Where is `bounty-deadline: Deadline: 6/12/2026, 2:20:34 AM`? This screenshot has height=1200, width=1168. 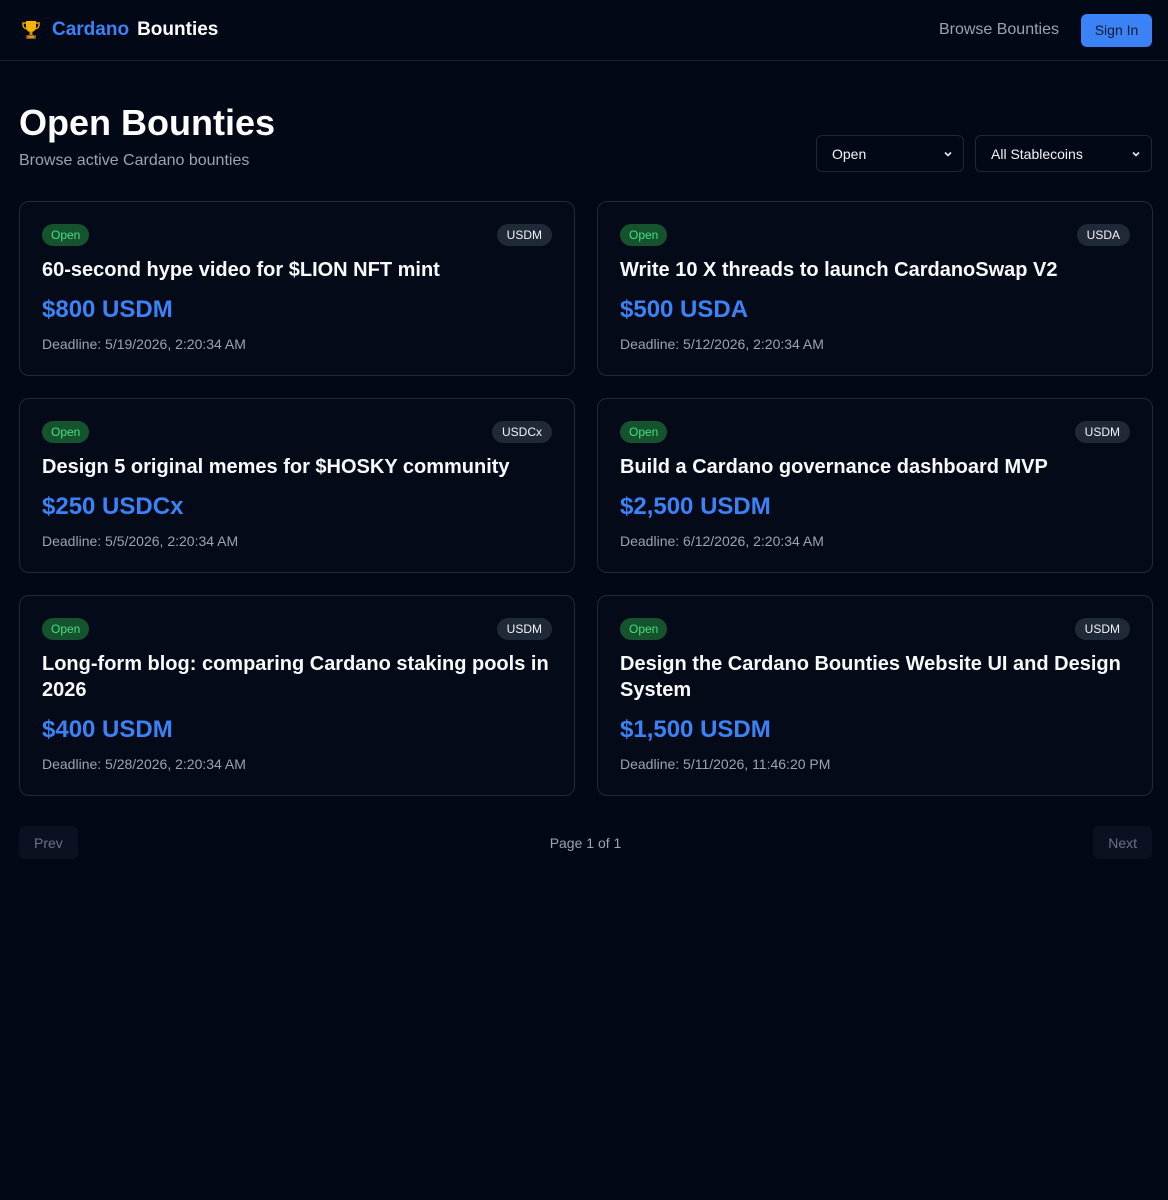 bounty-deadline: Deadline: 6/12/2026, 2:20:34 AM is located at coordinates (722, 541).